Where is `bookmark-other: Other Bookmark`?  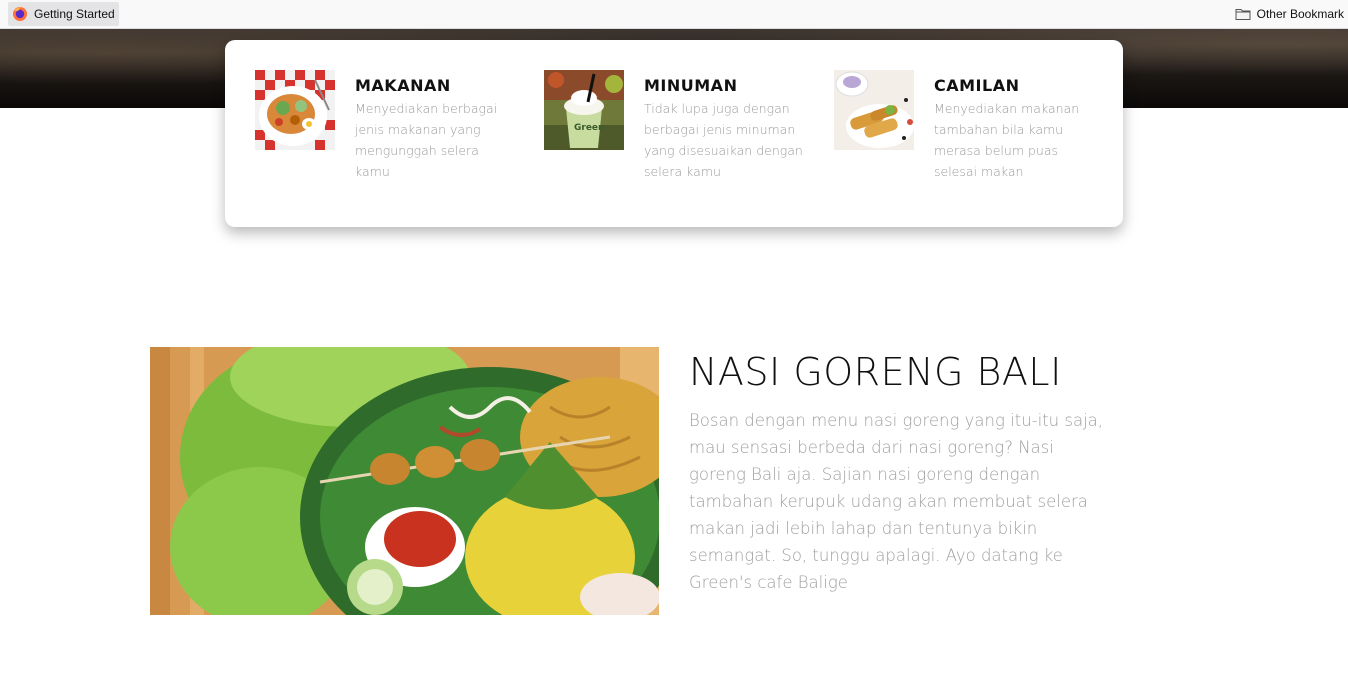 bookmark-other: Other Bookmark is located at coordinates (1289, 14).